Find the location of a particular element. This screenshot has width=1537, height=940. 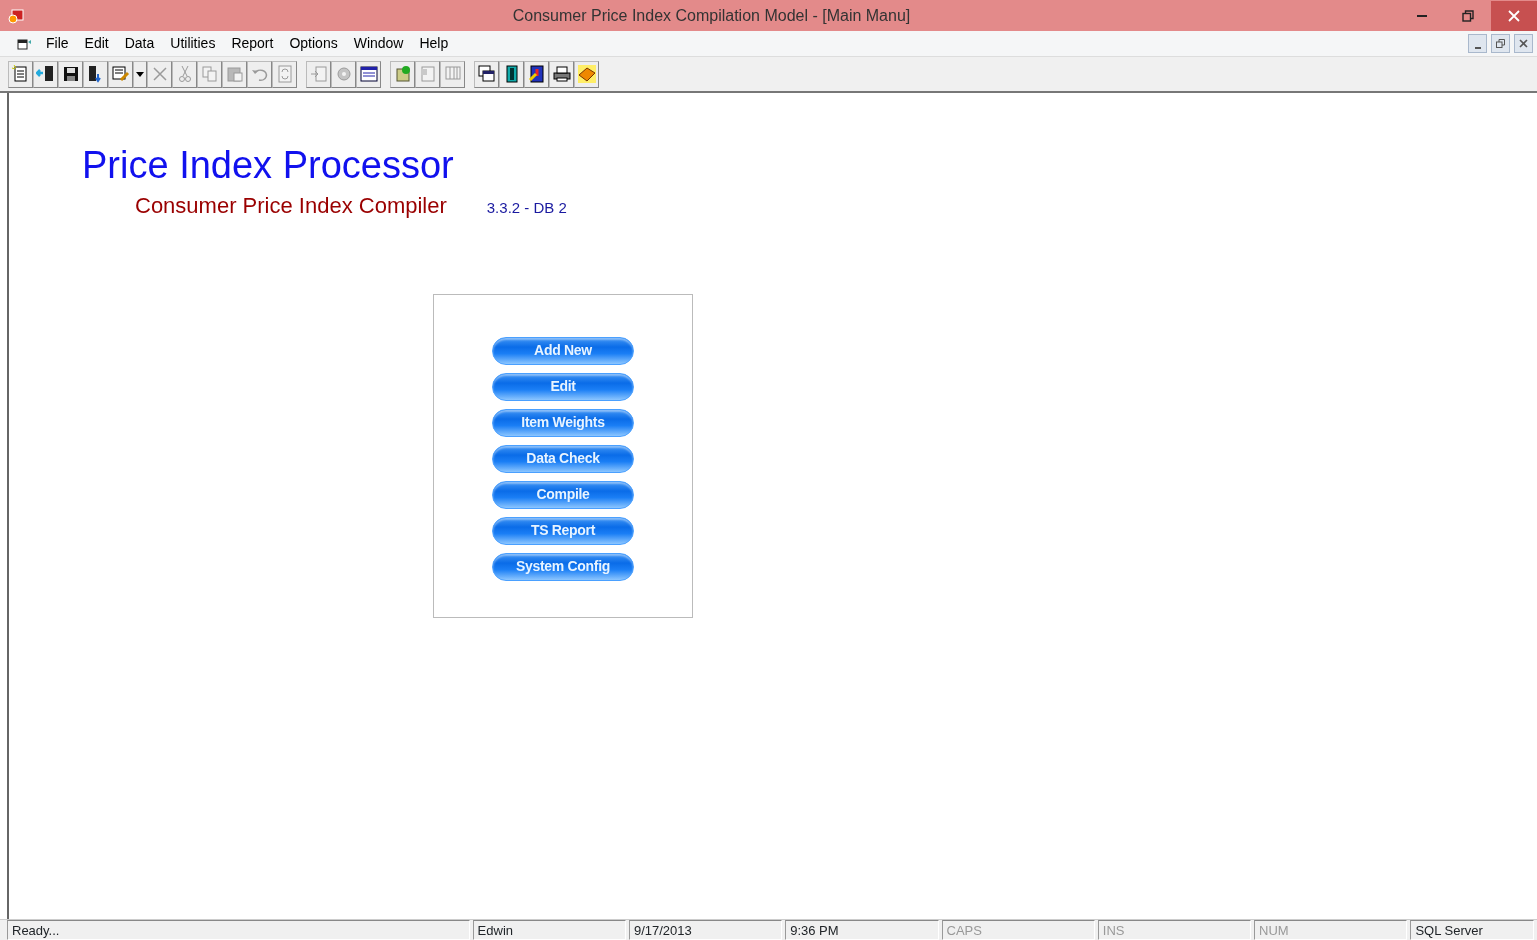

exit-door-icon is located at coordinates (45, 74).